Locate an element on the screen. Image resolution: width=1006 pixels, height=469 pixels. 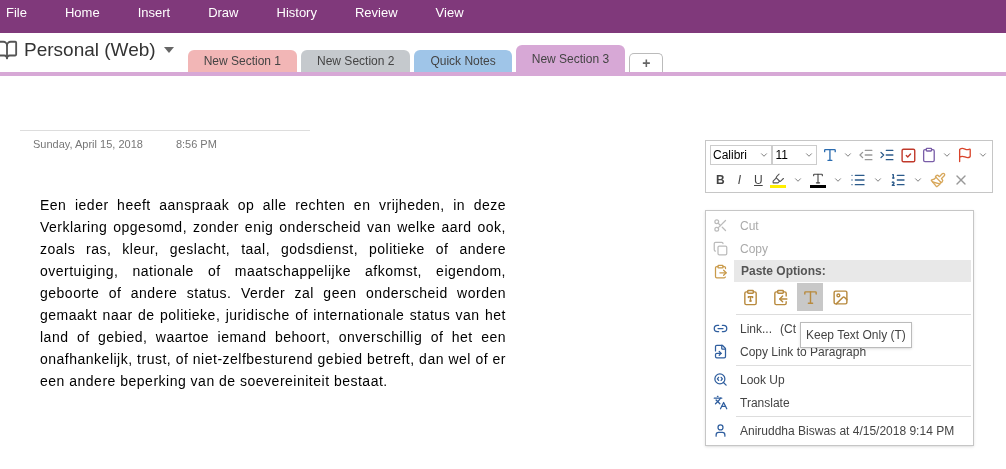
numbered-list-icon is located at coordinates (897, 180).